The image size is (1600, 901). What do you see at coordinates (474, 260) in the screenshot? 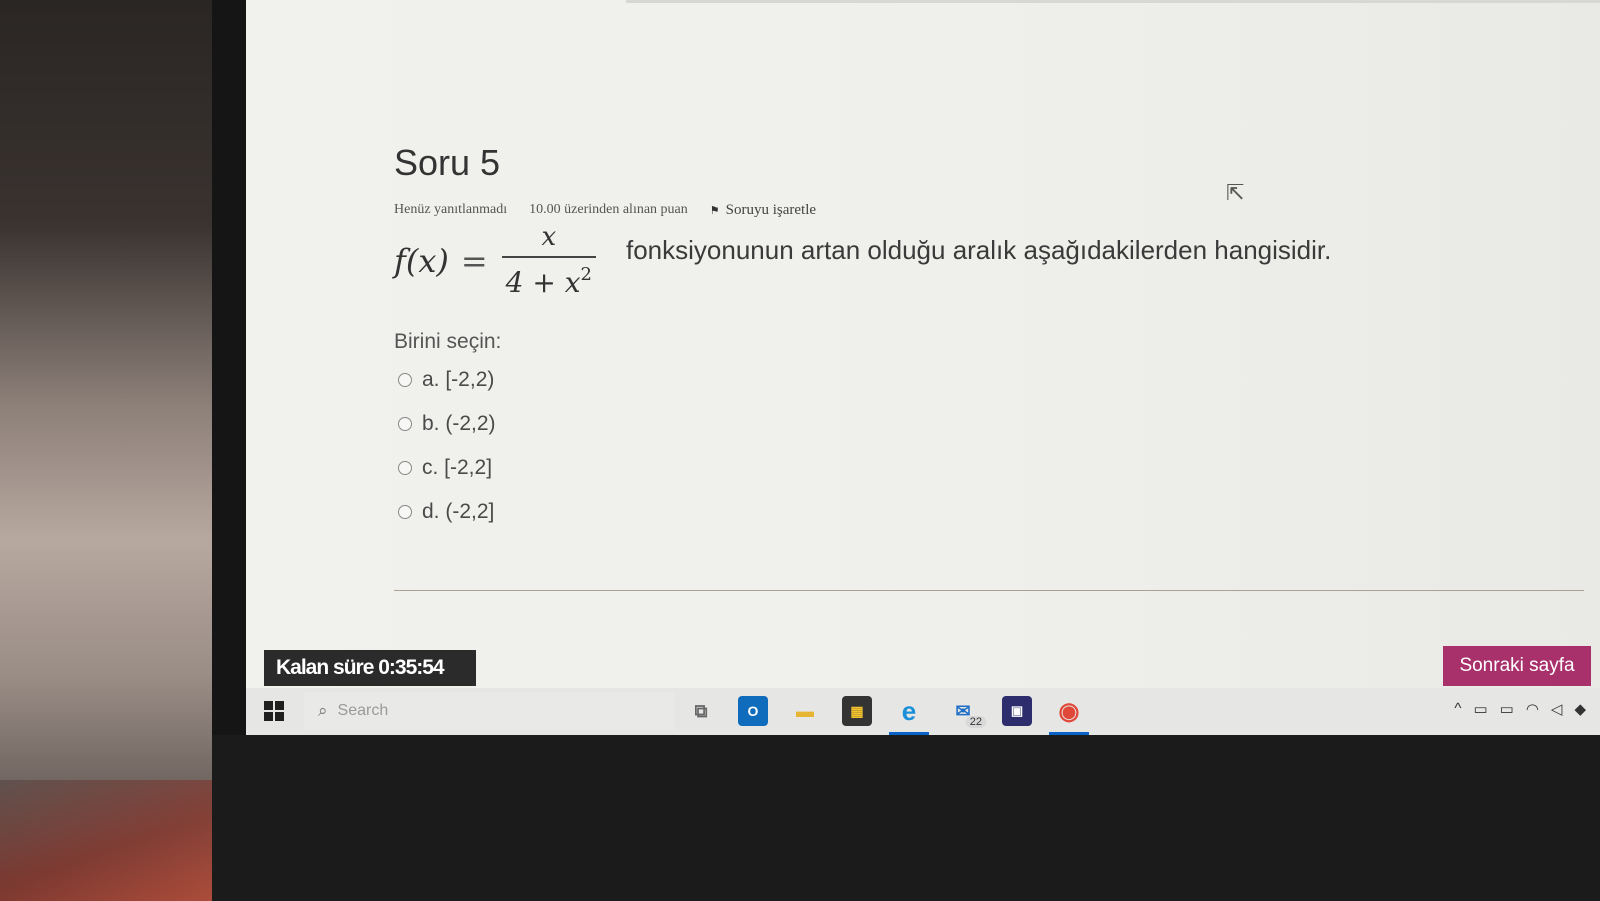
I see `formula-equals: =` at bounding box center [474, 260].